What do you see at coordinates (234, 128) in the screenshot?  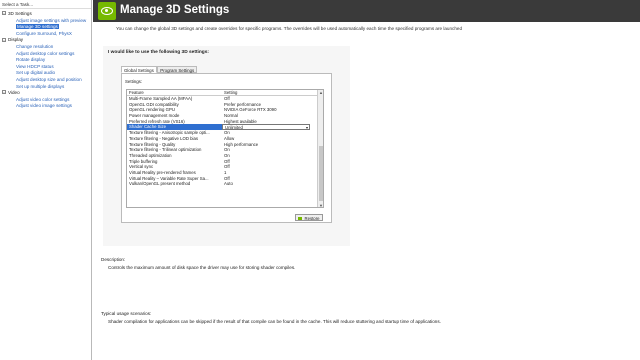 I see `setting-value: Unlimited` at bounding box center [234, 128].